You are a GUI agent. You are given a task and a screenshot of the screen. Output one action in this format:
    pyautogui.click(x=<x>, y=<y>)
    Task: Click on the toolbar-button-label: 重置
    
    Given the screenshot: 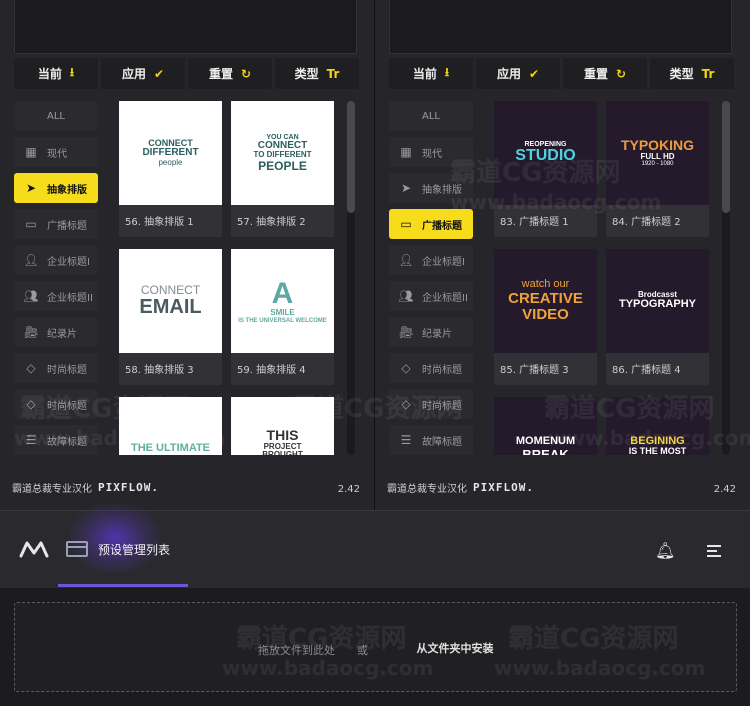 What is the action you would take?
    pyautogui.click(x=220, y=74)
    